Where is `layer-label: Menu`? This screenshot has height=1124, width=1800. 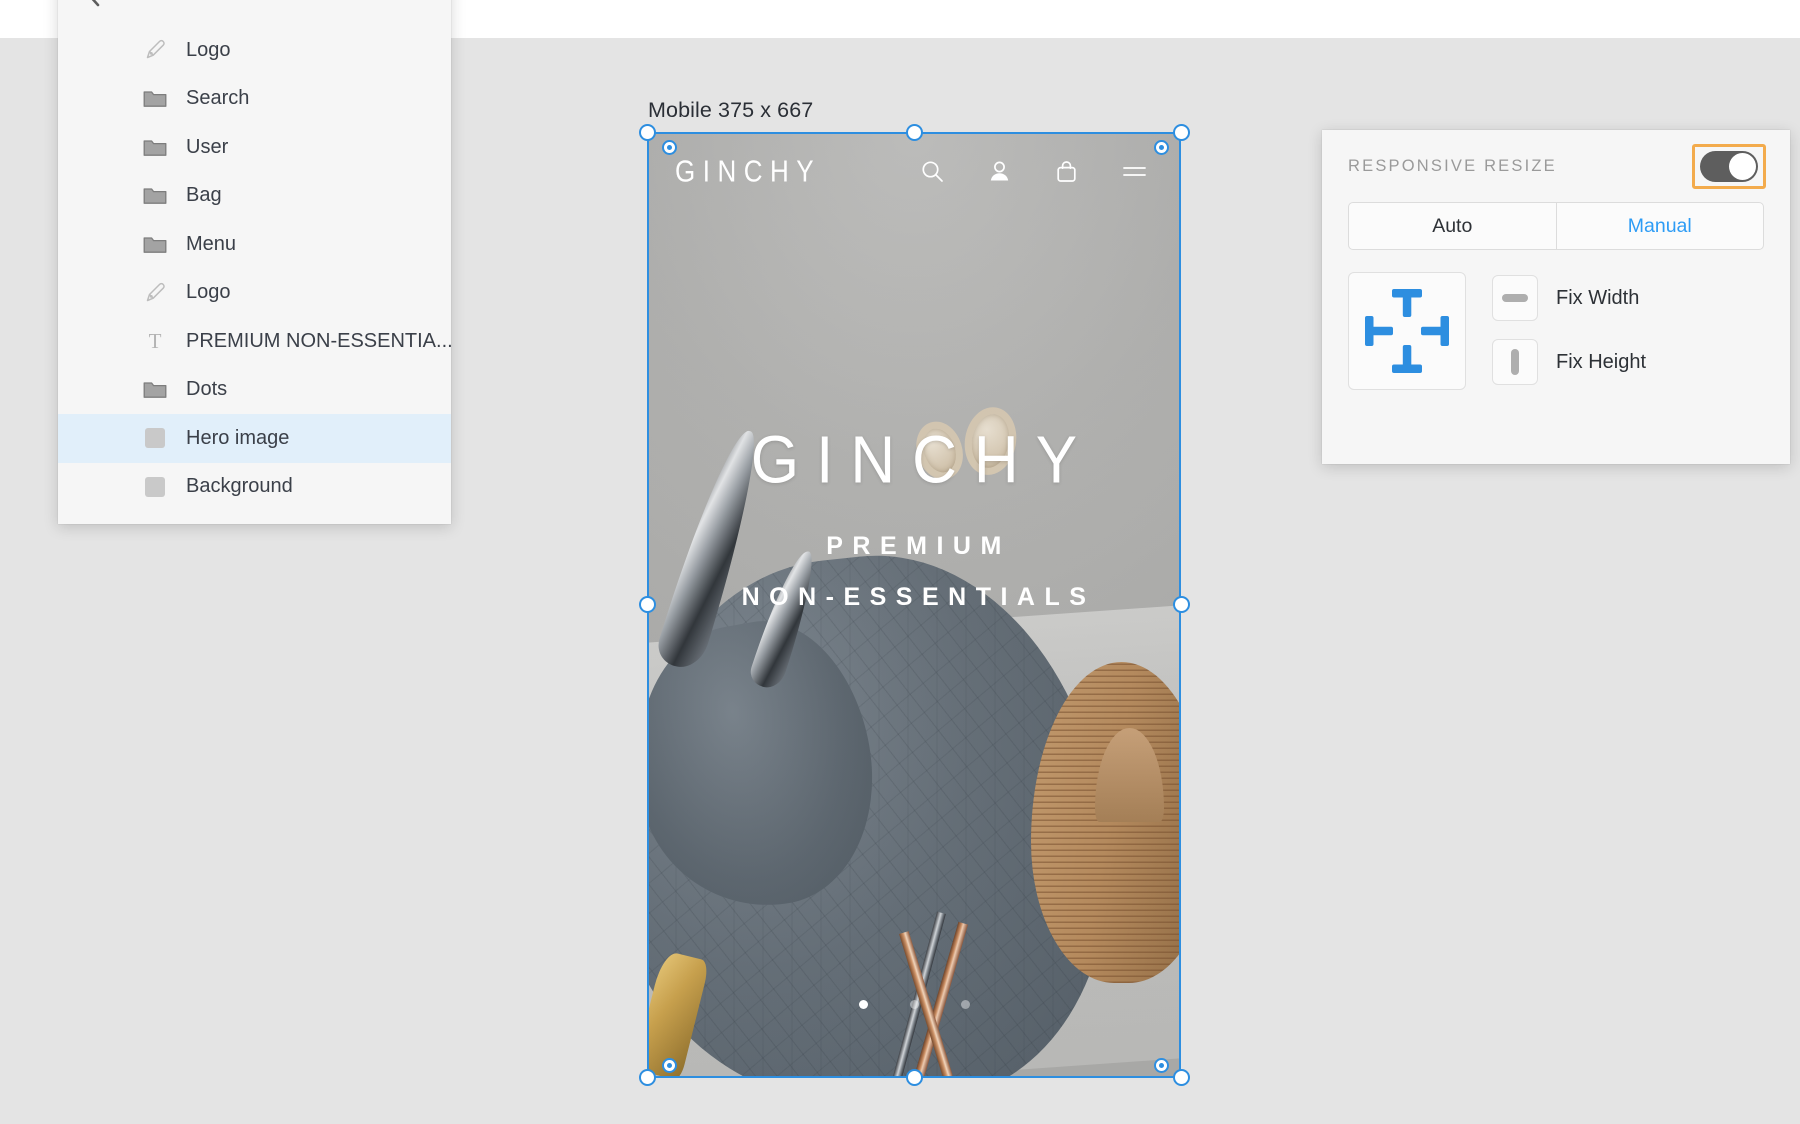 layer-label: Menu is located at coordinates (211, 243).